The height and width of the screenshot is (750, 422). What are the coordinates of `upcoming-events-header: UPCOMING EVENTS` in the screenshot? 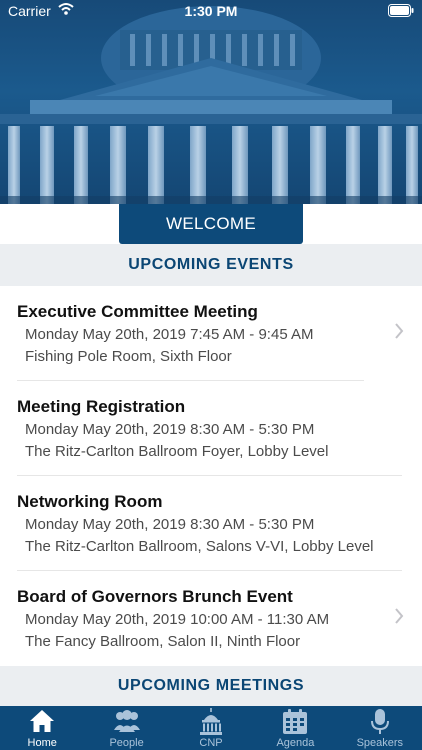 It's located at (211, 265).